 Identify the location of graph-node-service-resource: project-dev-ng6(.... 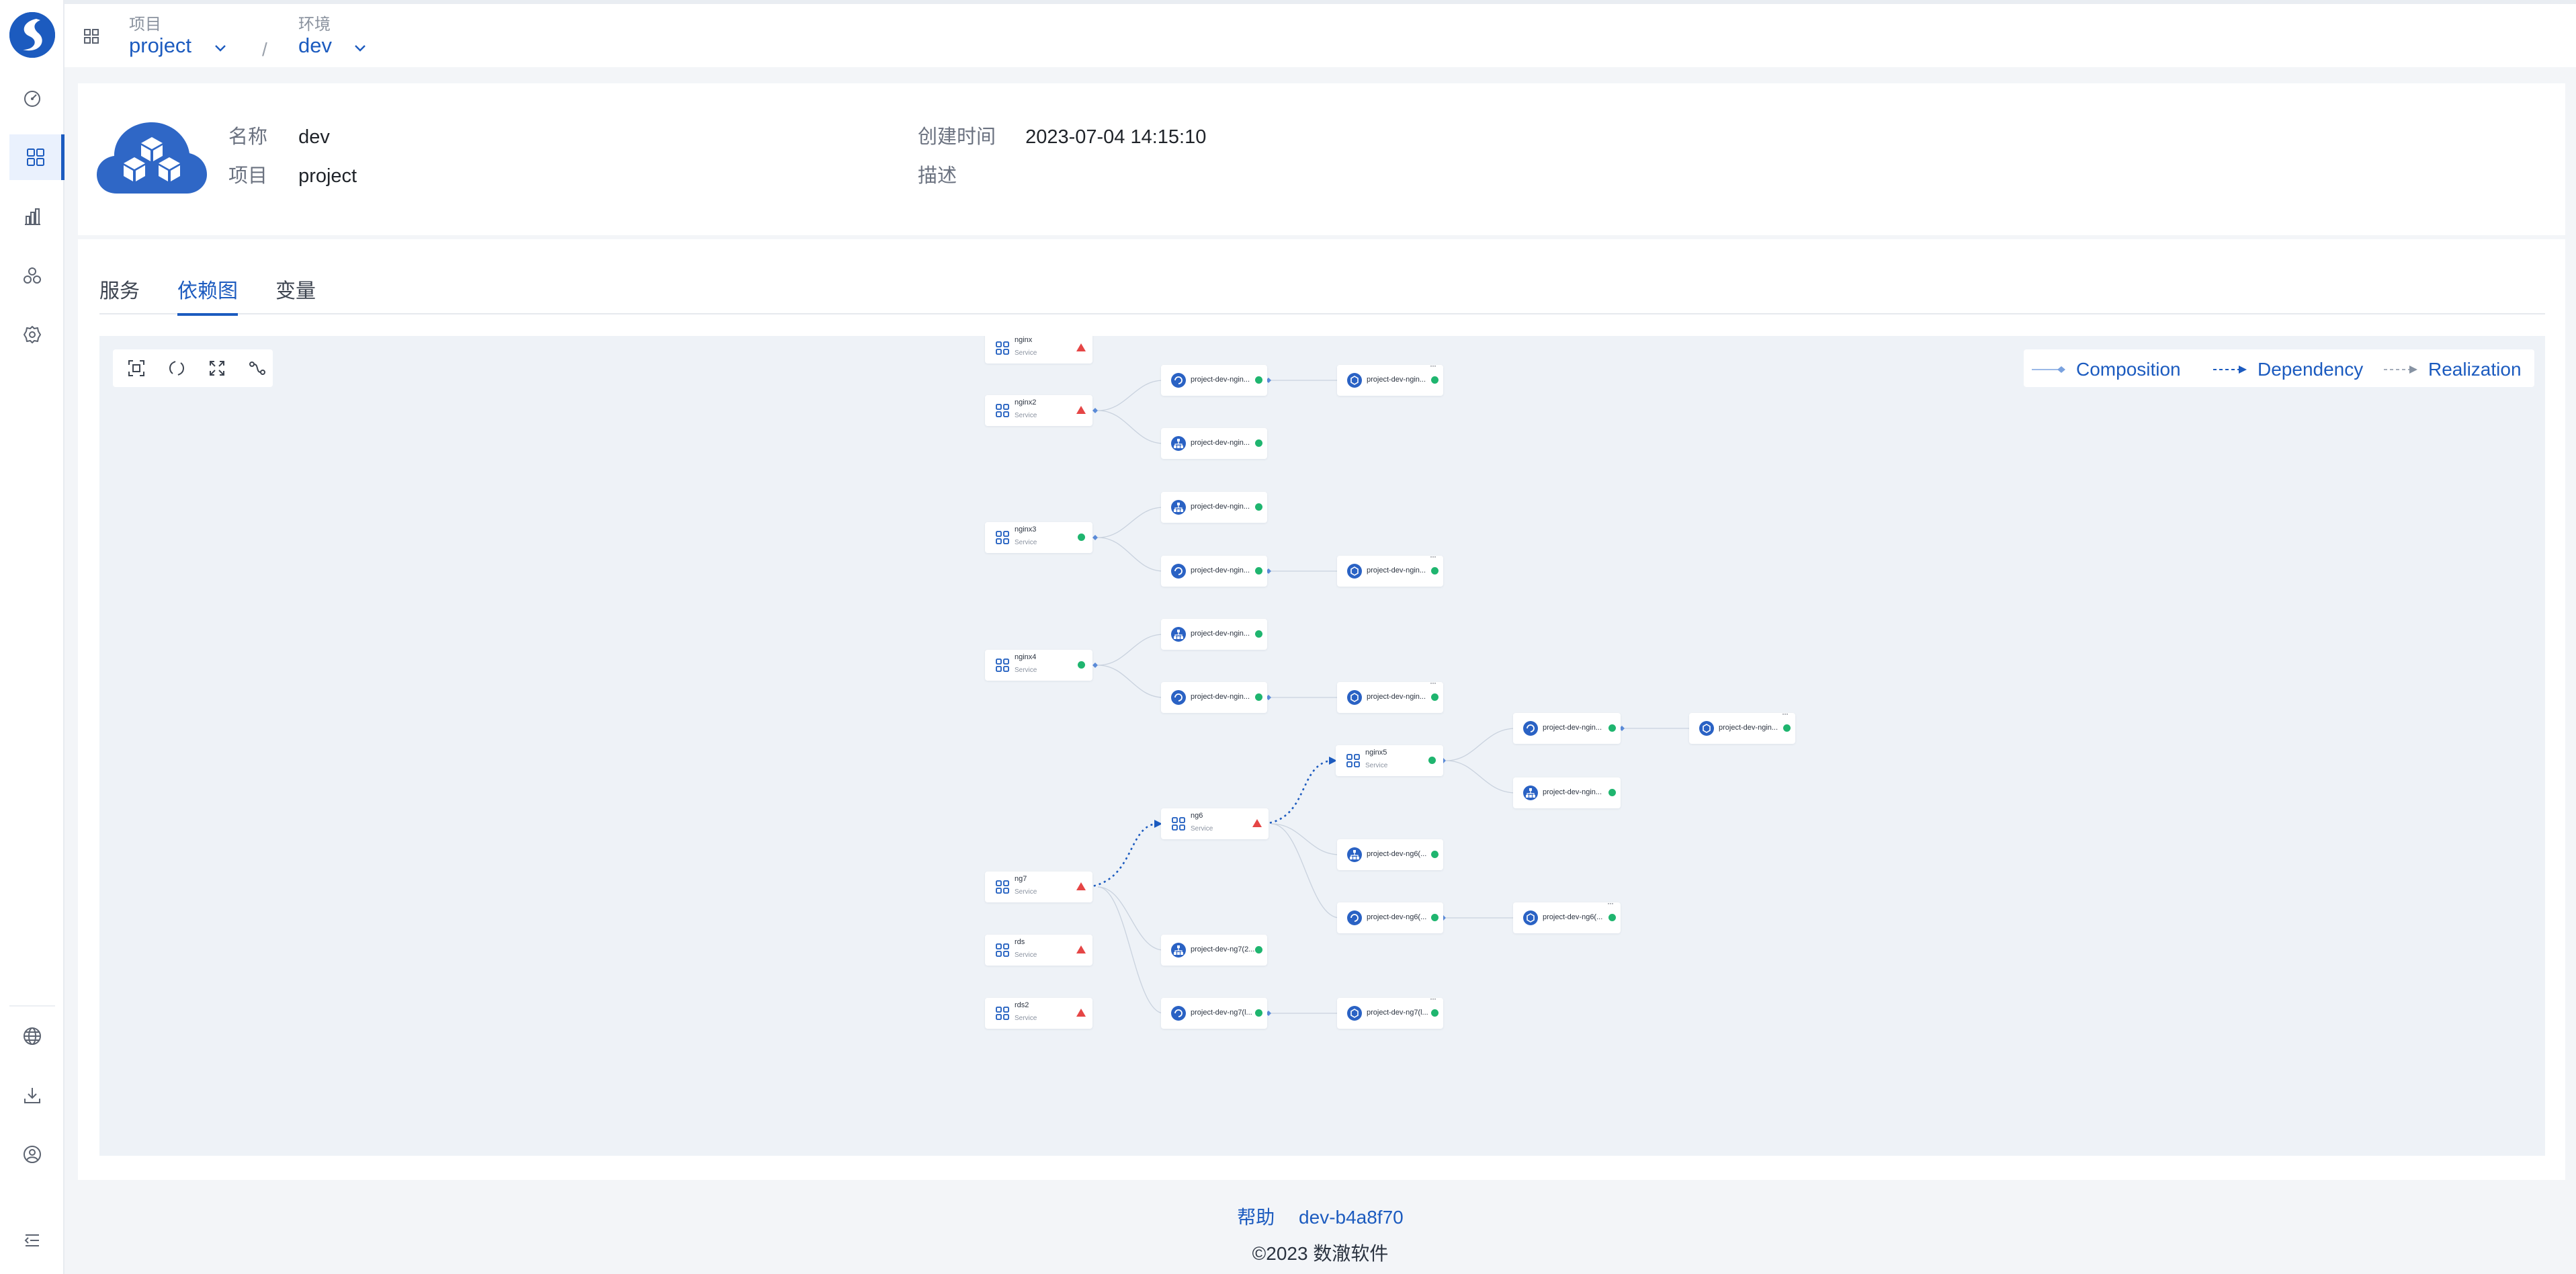
(1390, 854).